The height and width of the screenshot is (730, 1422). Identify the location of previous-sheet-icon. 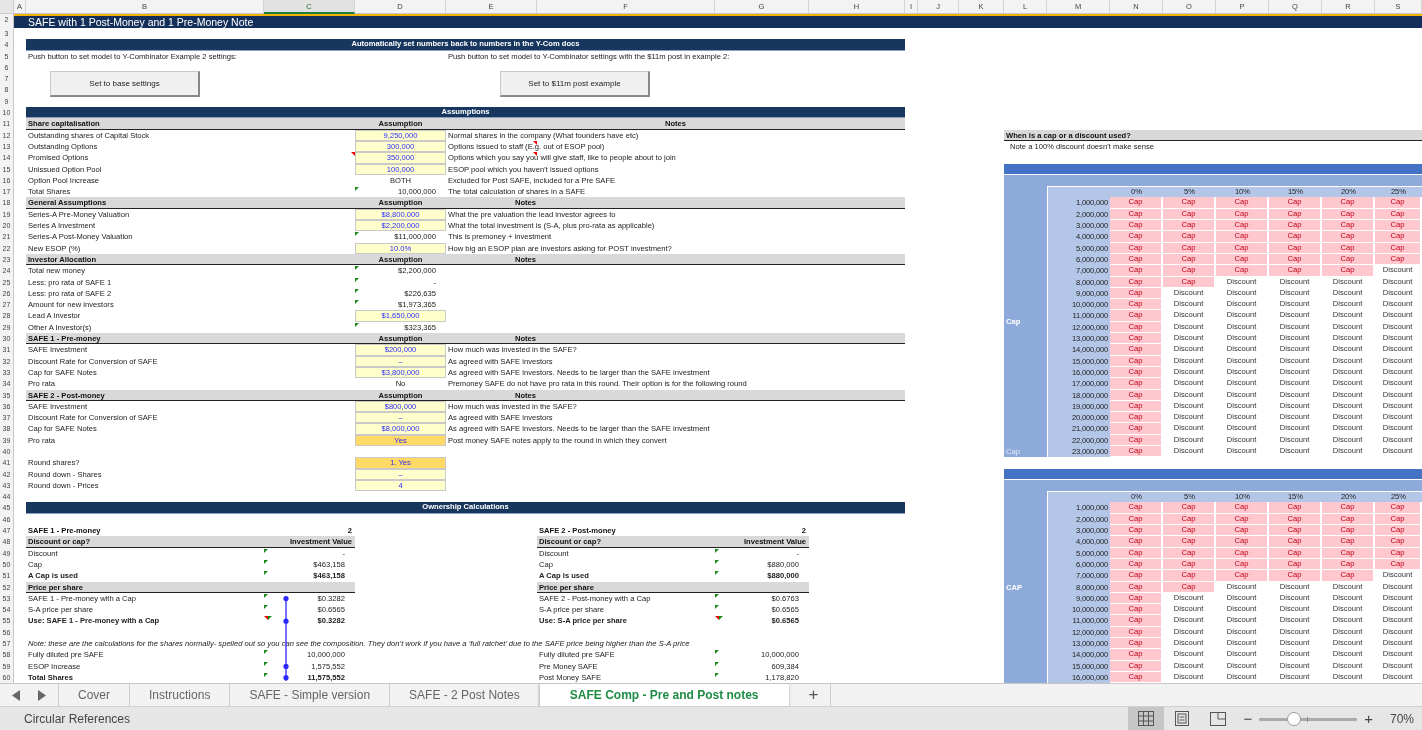
(16, 695).